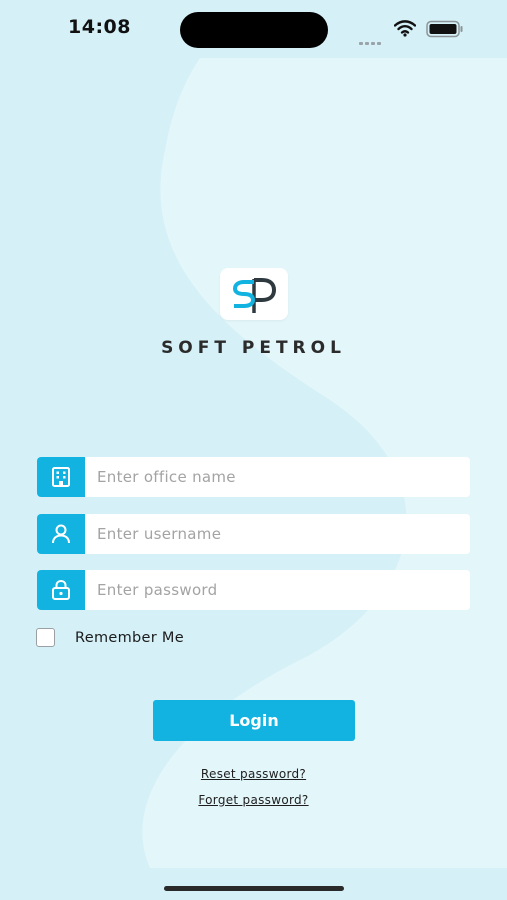 The image size is (507, 900). What do you see at coordinates (99, 27) in the screenshot?
I see `status-time: 14:08` at bounding box center [99, 27].